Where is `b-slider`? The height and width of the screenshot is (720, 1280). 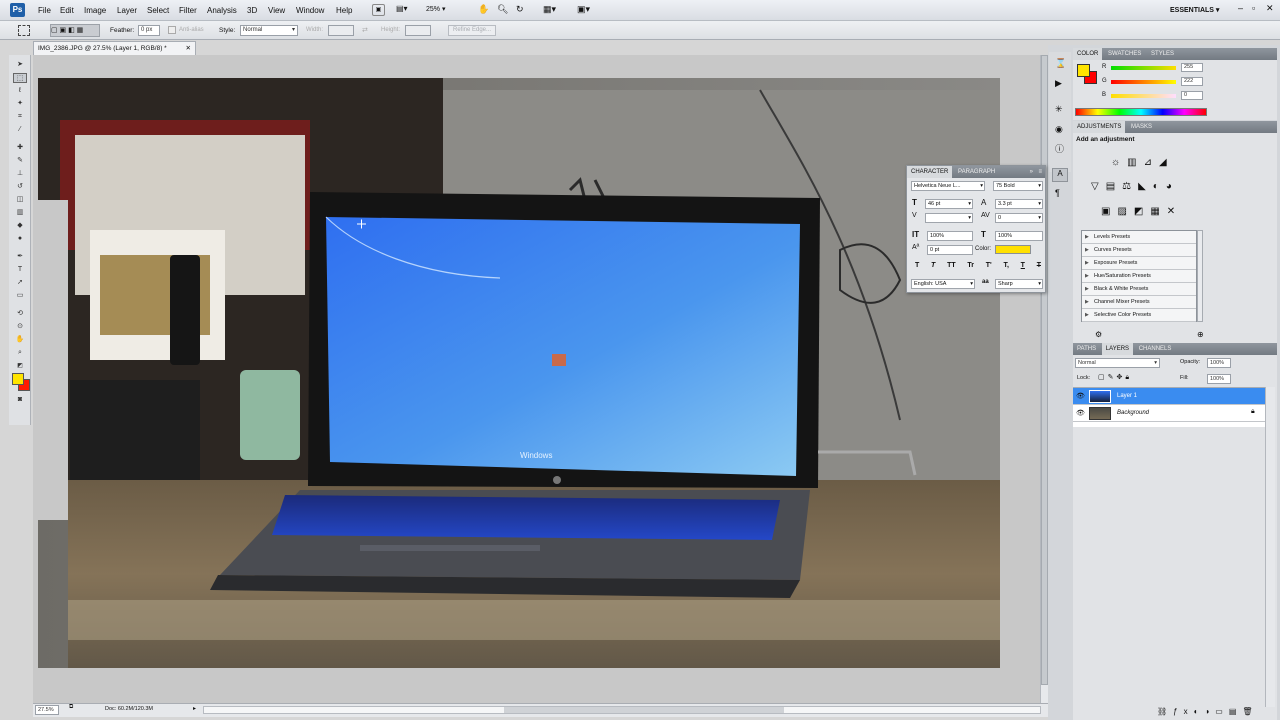 b-slider is located at coordinates (1143, 96).